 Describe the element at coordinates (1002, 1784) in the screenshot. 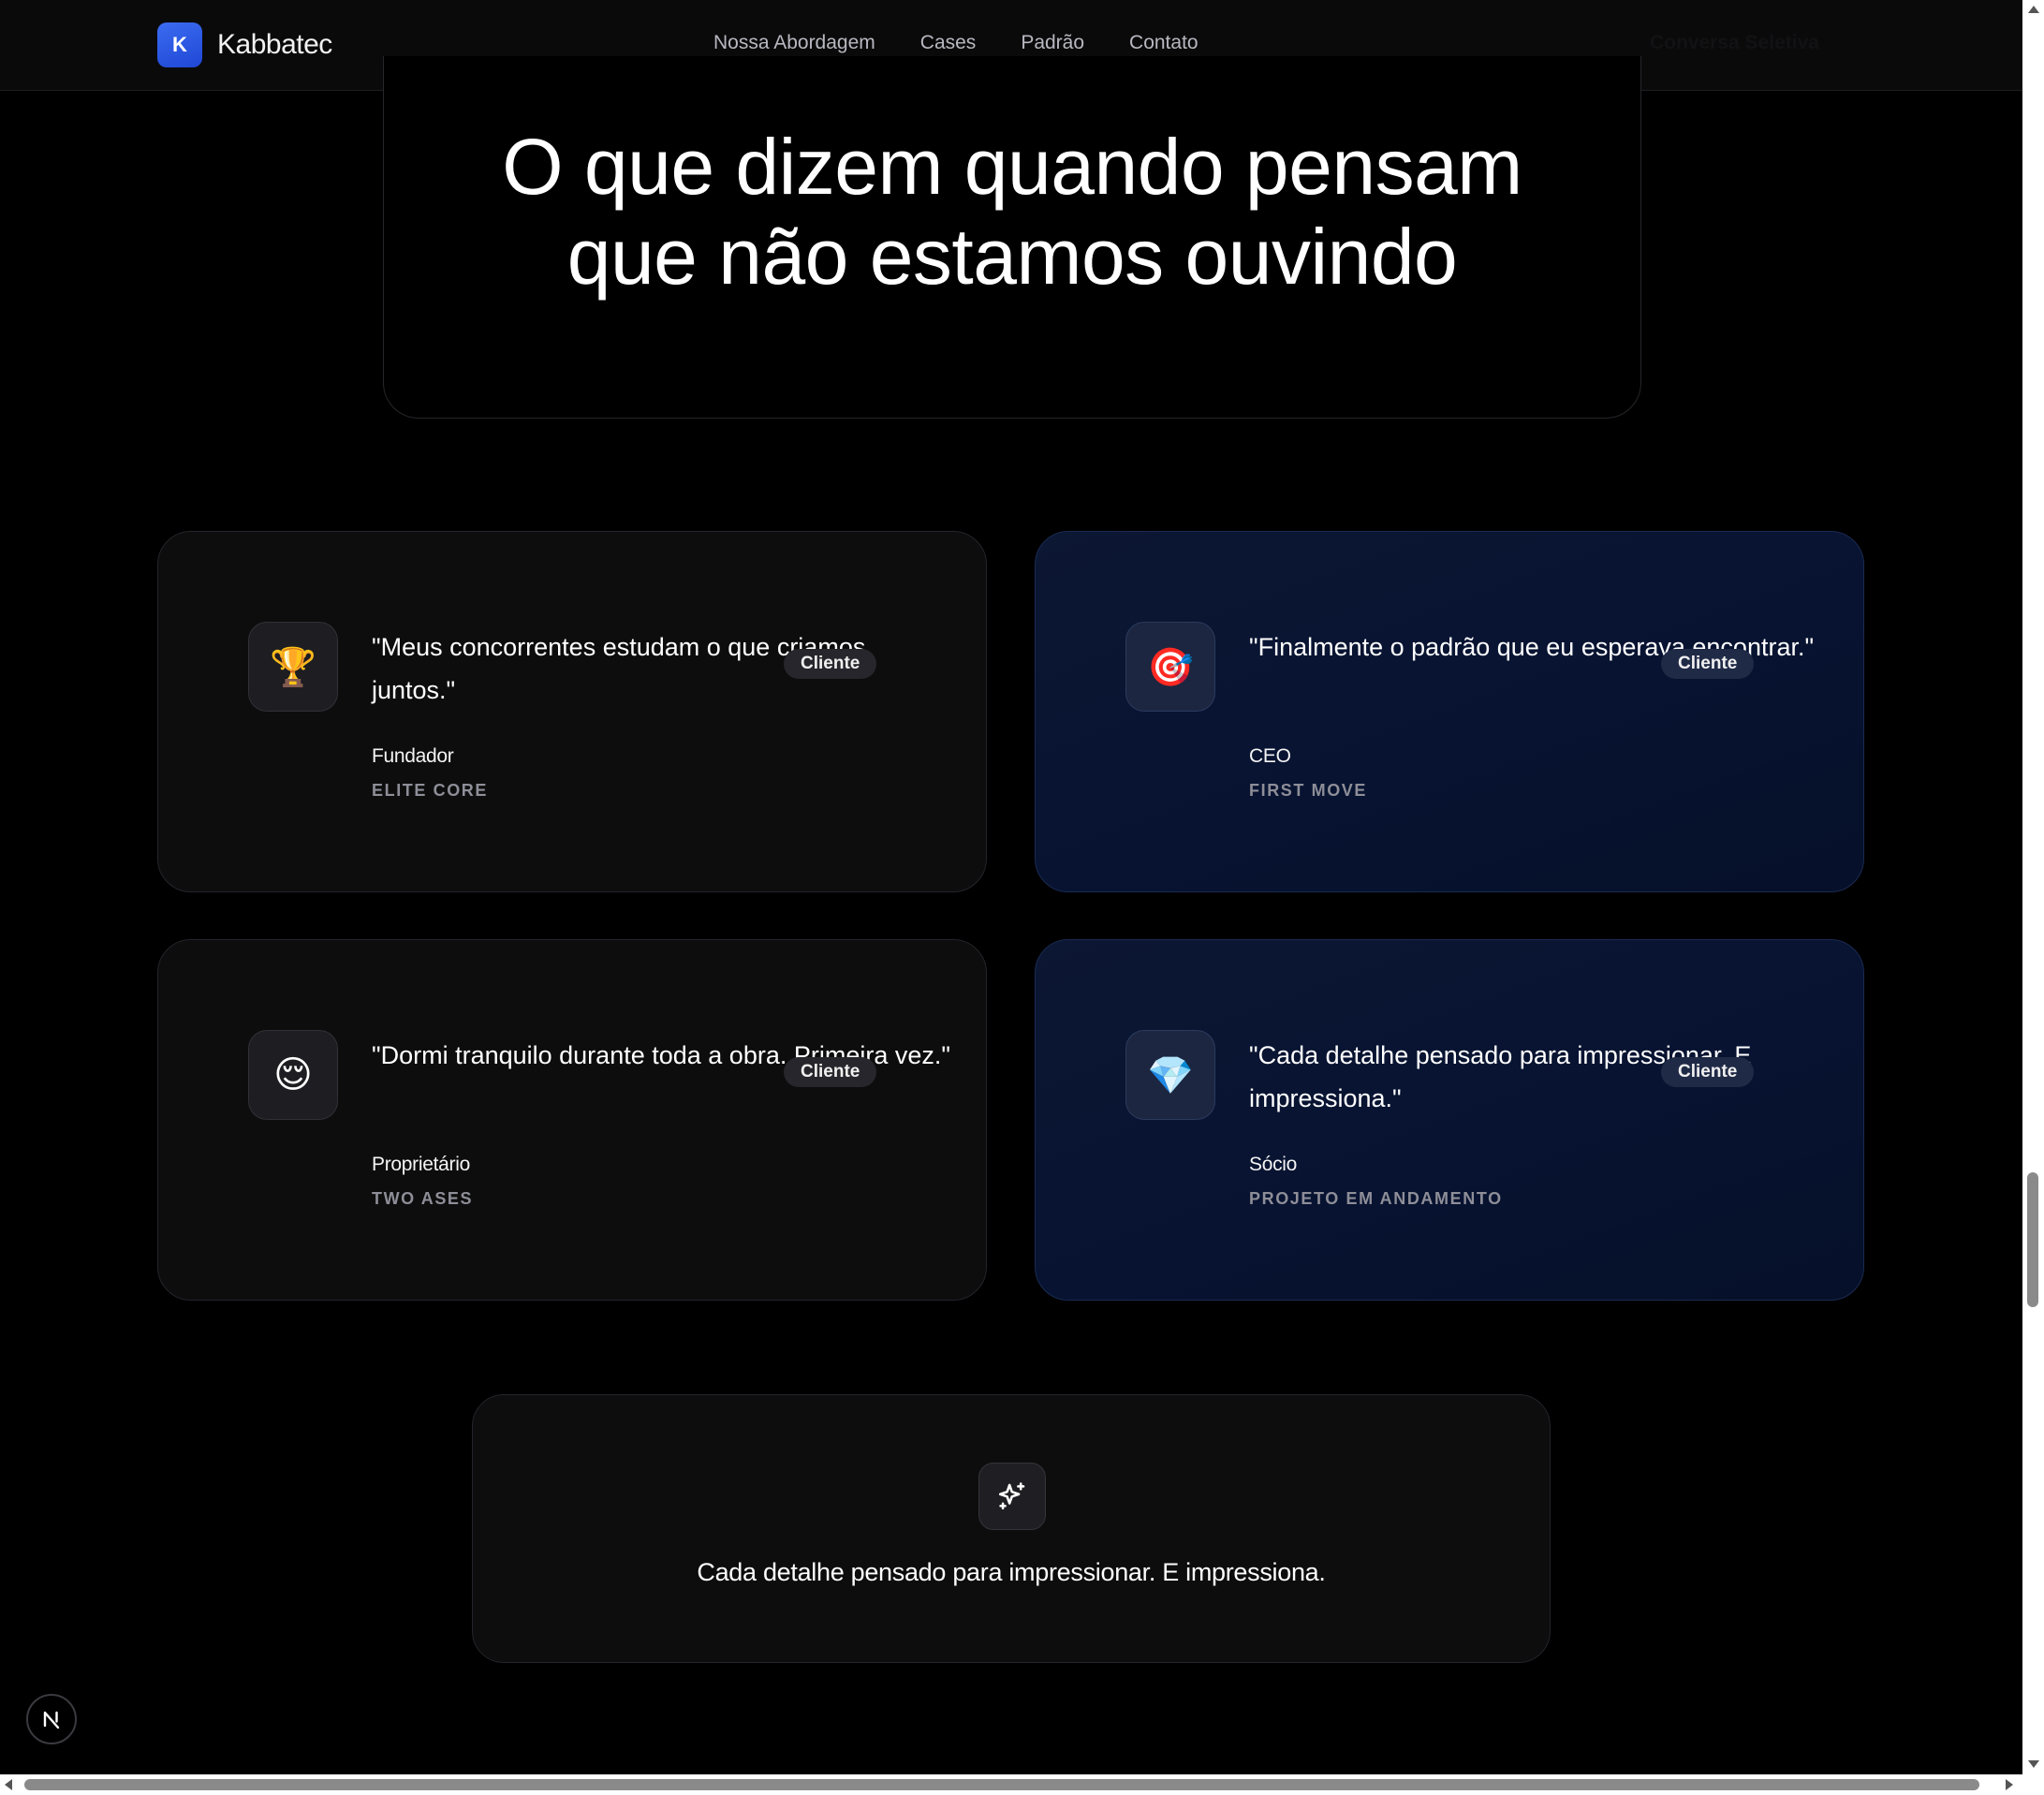

I see `horizontal-scroll-thumb` at that location.